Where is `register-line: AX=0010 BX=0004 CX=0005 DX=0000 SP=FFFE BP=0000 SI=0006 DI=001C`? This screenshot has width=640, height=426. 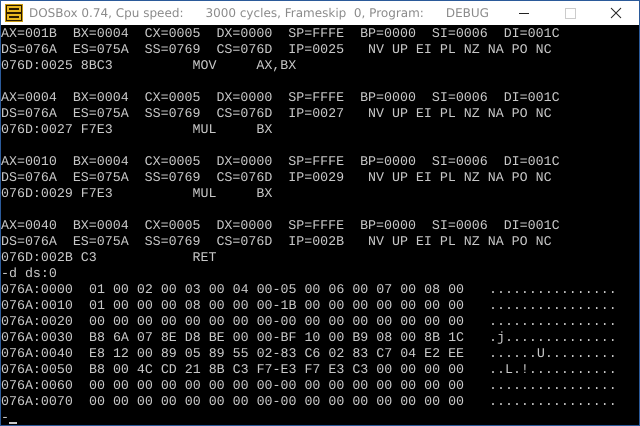
register-line: AX=0010 BX=0004 CX=0005 DX=0000 SP=FFFE BP=0000 SI=0006 DI=001C is located at coordinates (280, 162).